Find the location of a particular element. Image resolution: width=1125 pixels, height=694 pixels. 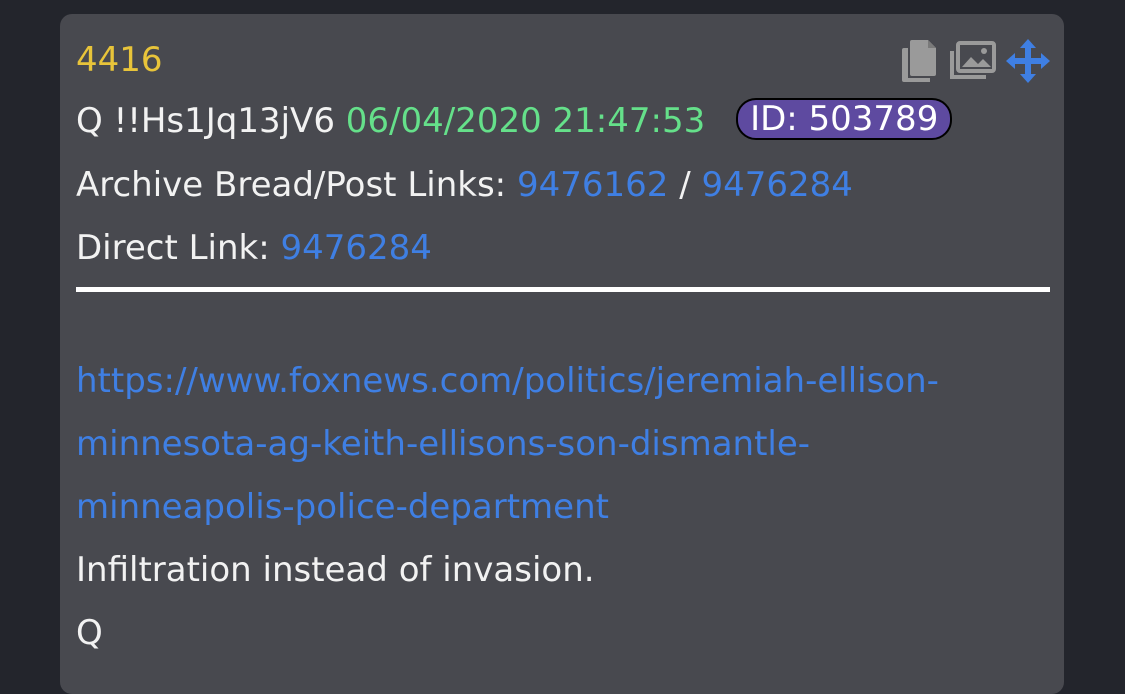

article-link-line: minneapolis-police-department is located at coordinates (342, 507).